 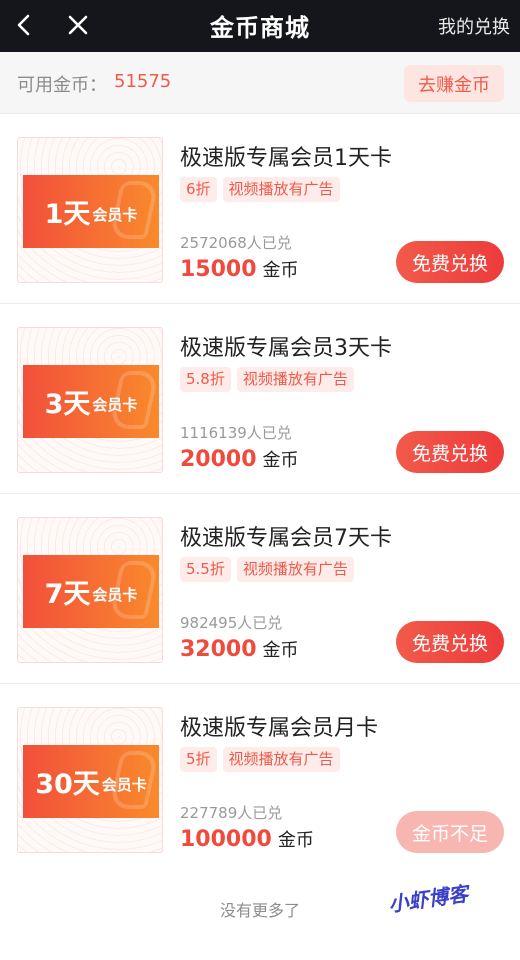 I want to click on membership-card-graphic: 7天 会员卡, so click(x=91, y=591).